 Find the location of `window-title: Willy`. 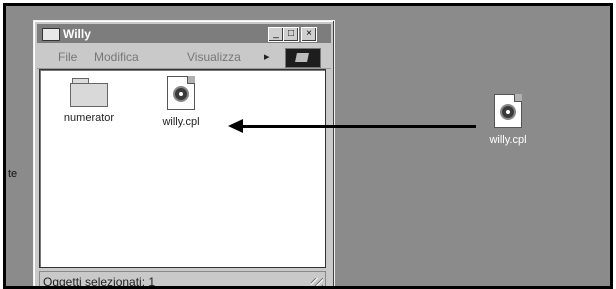

window-title: Willy is located at coordinates (77, 34).